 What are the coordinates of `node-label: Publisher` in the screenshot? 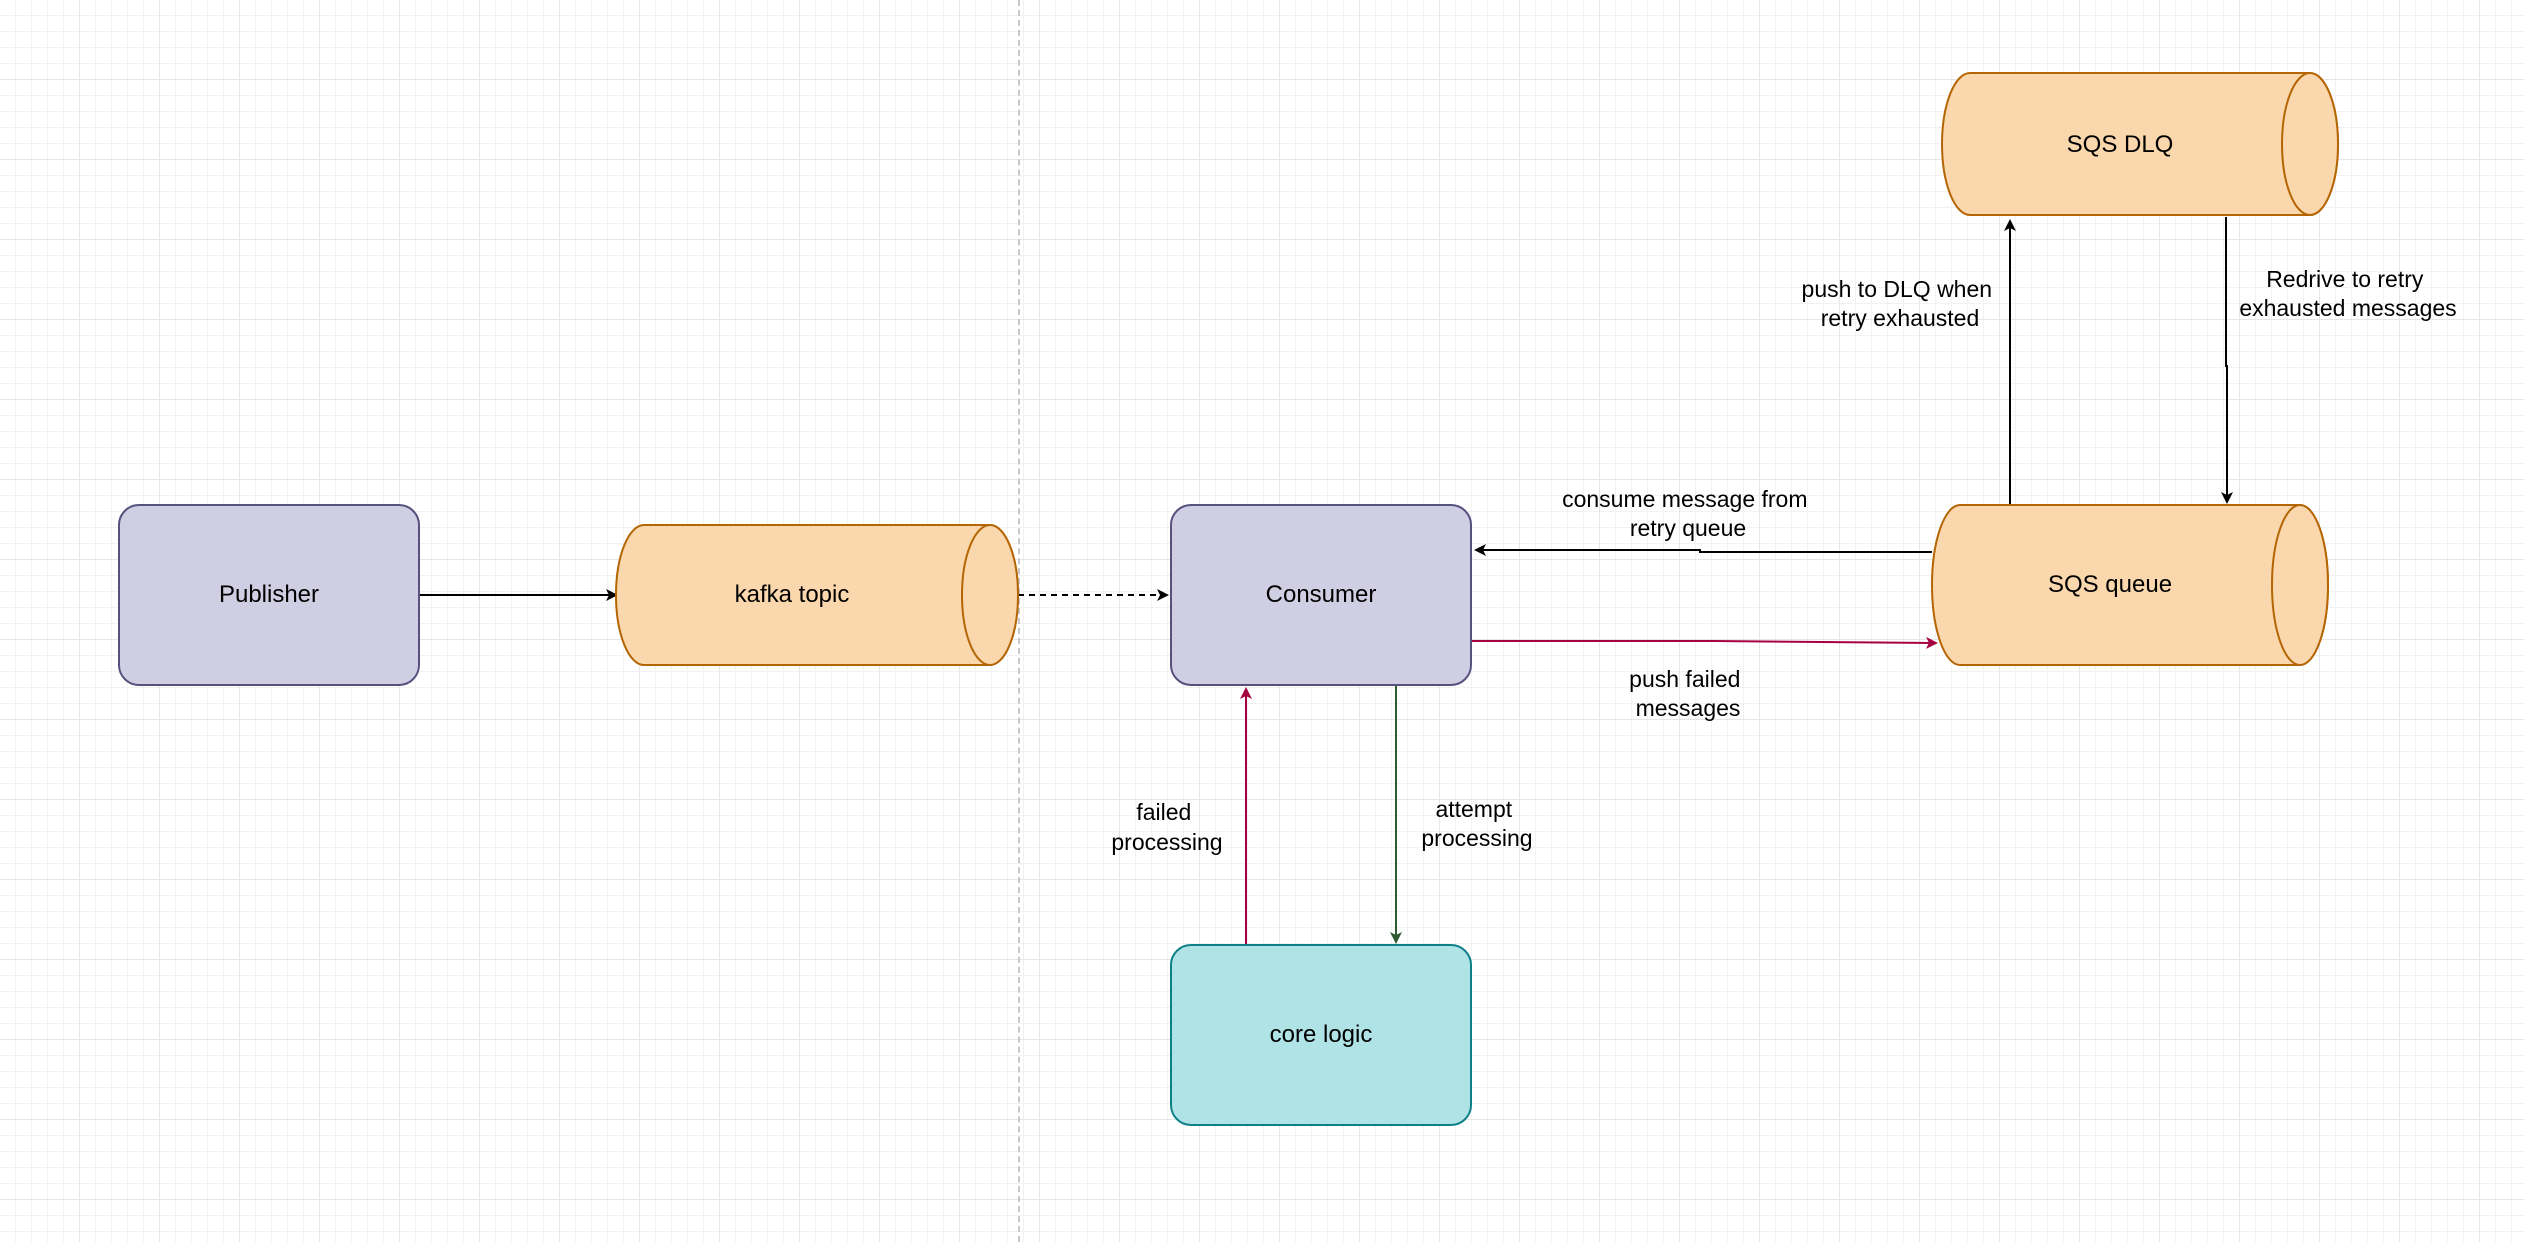 It's located at (269, 594).